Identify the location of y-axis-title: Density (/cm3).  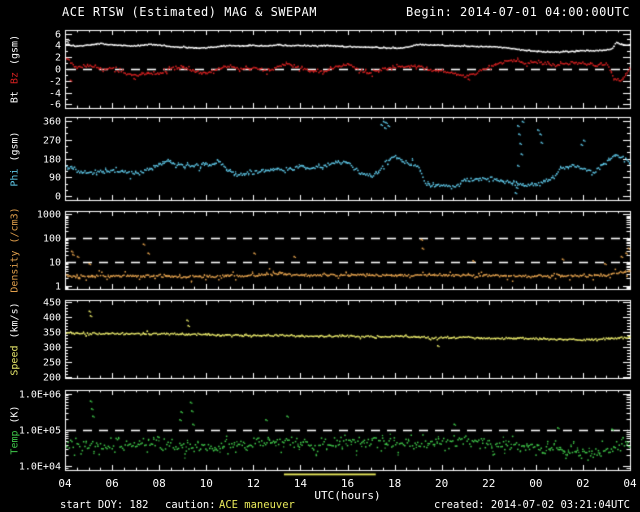
(15, 249).